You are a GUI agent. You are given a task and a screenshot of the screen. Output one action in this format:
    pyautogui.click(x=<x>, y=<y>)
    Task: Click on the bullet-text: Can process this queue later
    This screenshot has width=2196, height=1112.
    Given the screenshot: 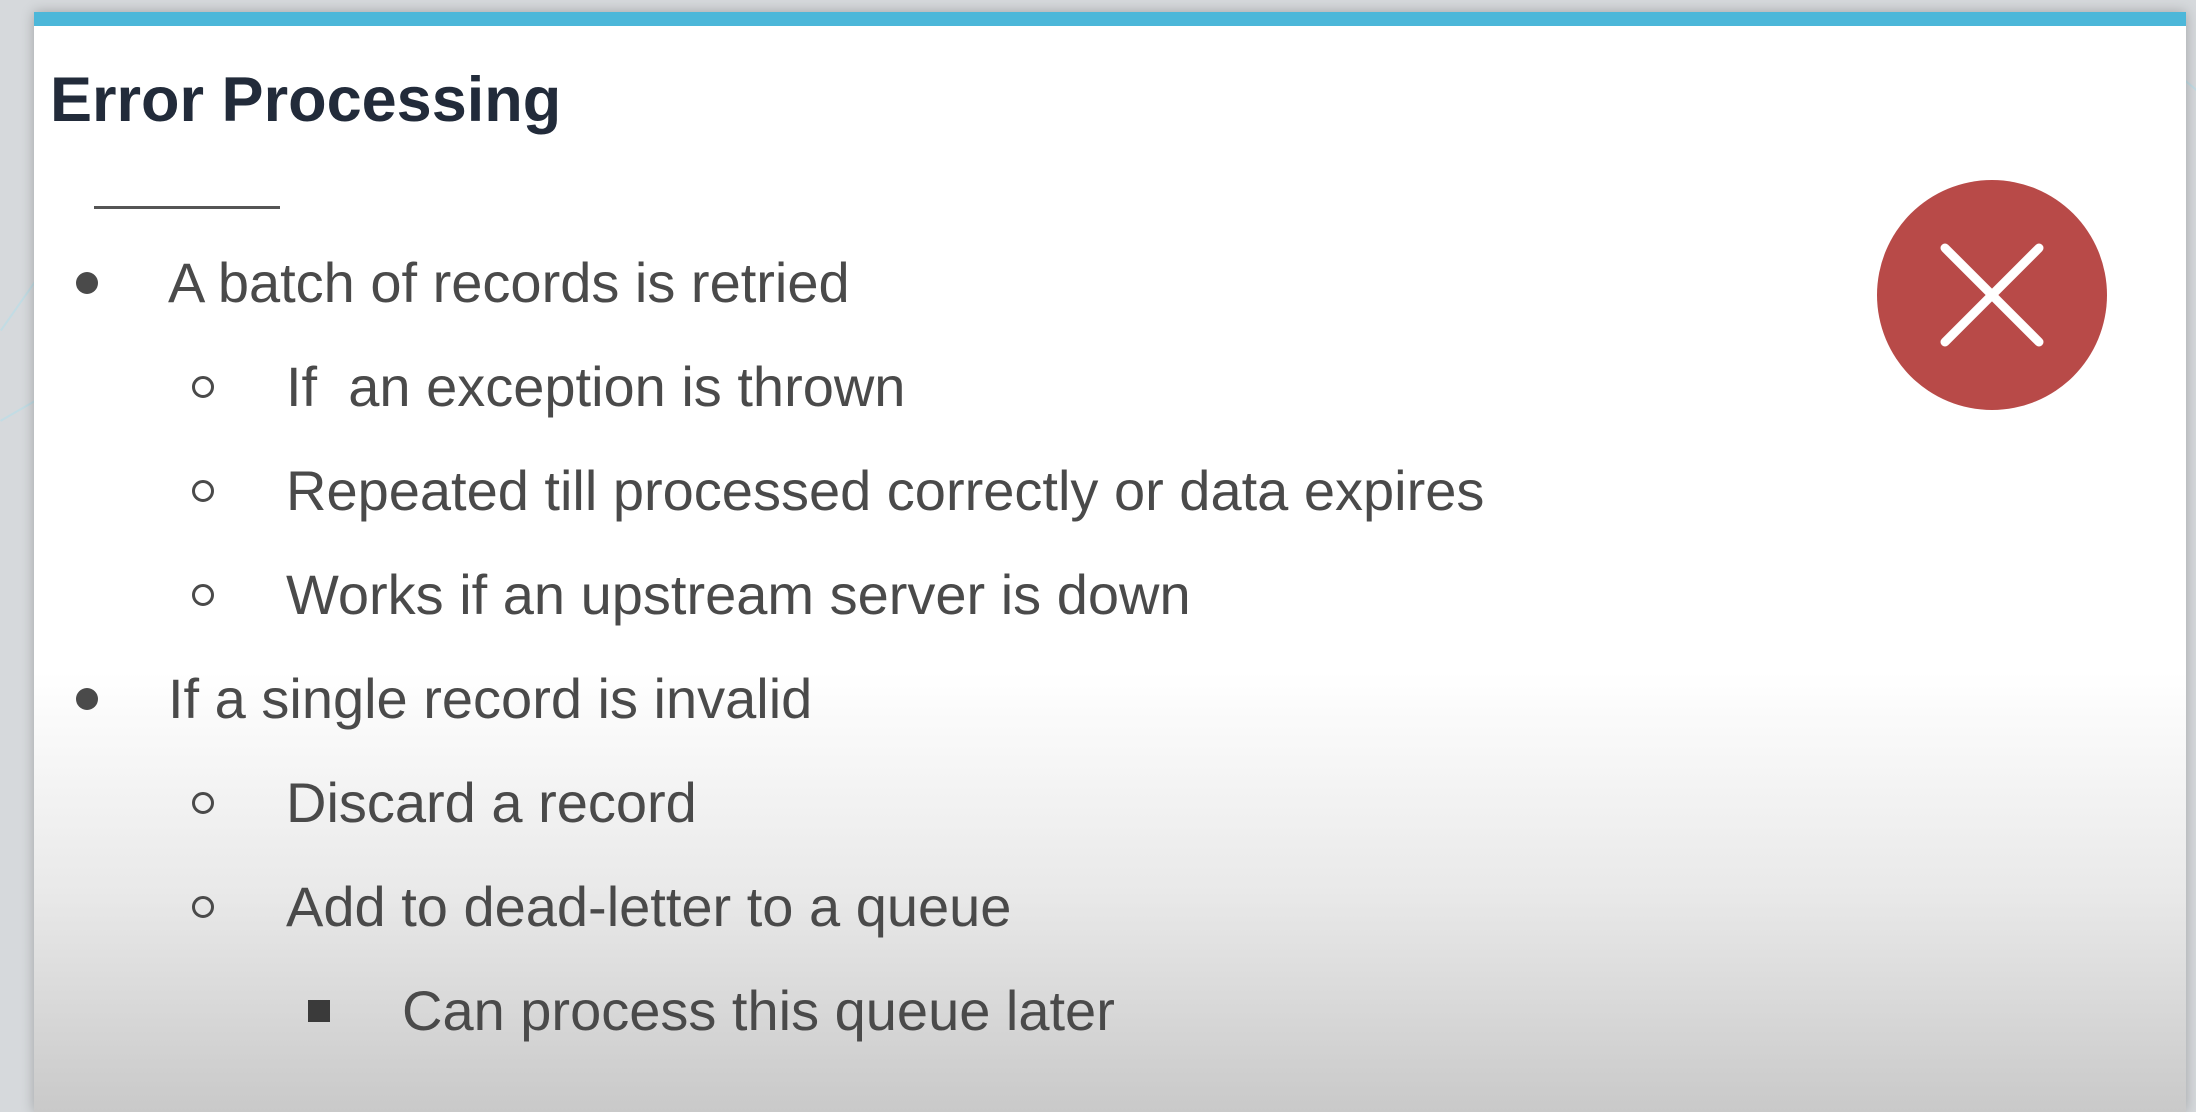 What is the action you would take?
    pyautogui.click(x=758, y=1010)
    